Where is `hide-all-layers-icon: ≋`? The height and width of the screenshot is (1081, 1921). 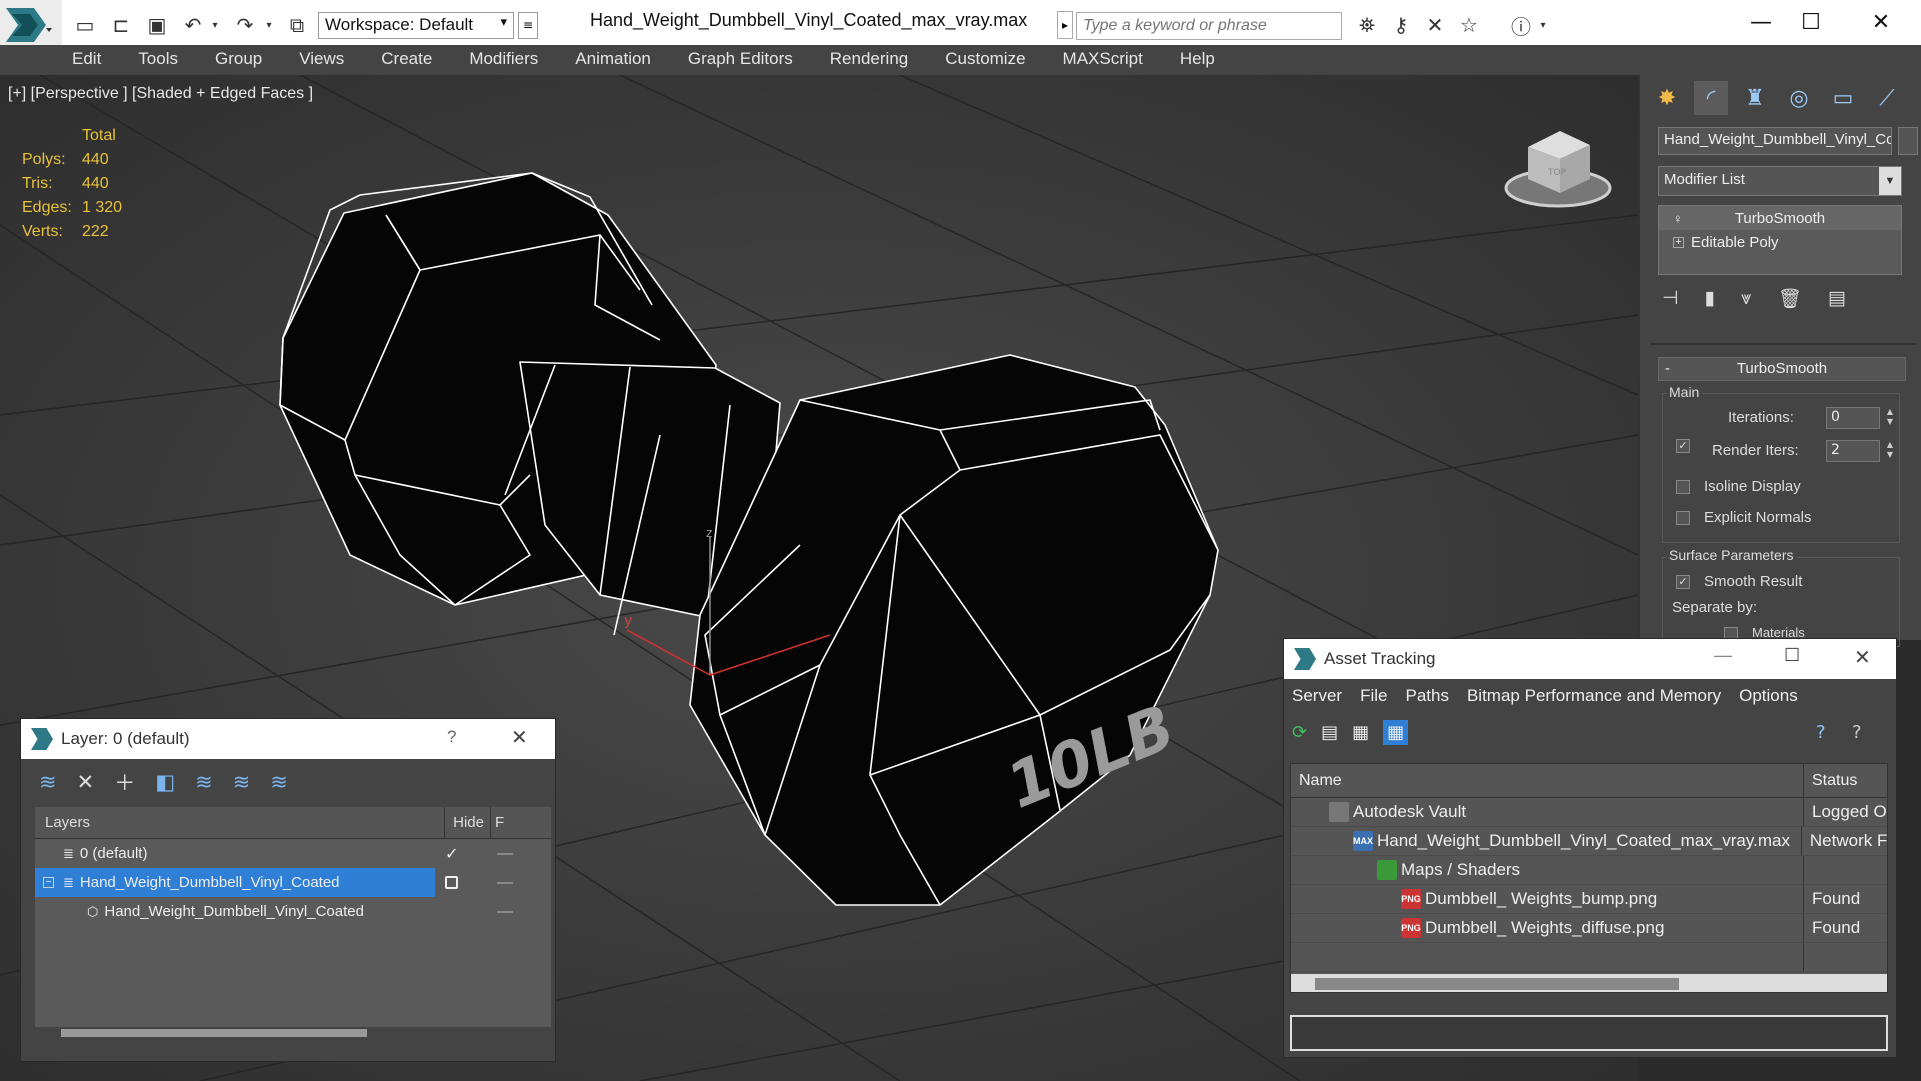
hide-all-layers-icon: ≋ is located at coordinates (242, 782).